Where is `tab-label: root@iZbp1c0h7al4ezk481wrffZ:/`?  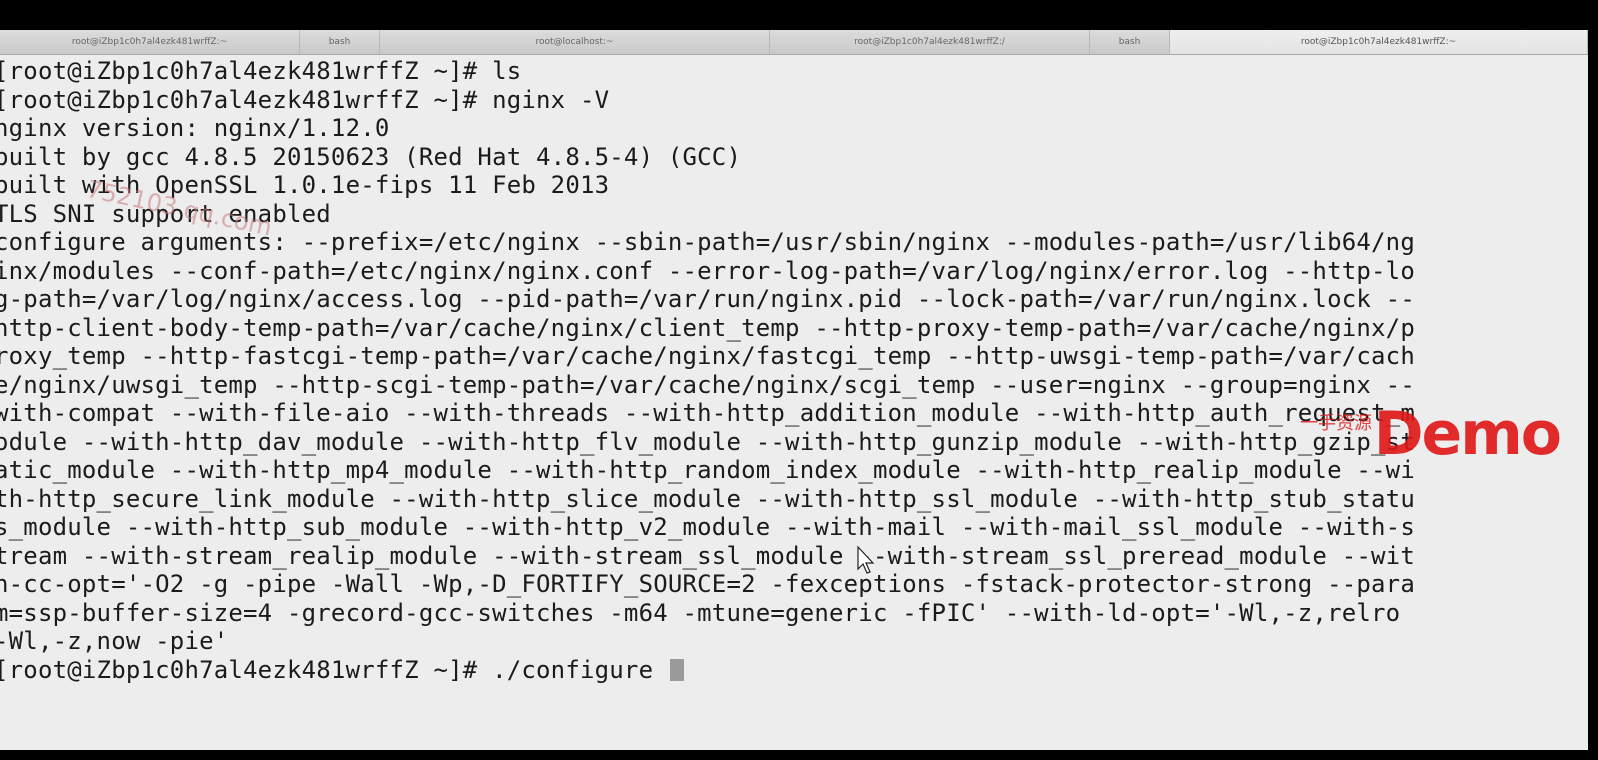
tab-label: root@iZbp1c0h7al4ezk481wrffZ:/ is located at coordinates (929, 42).